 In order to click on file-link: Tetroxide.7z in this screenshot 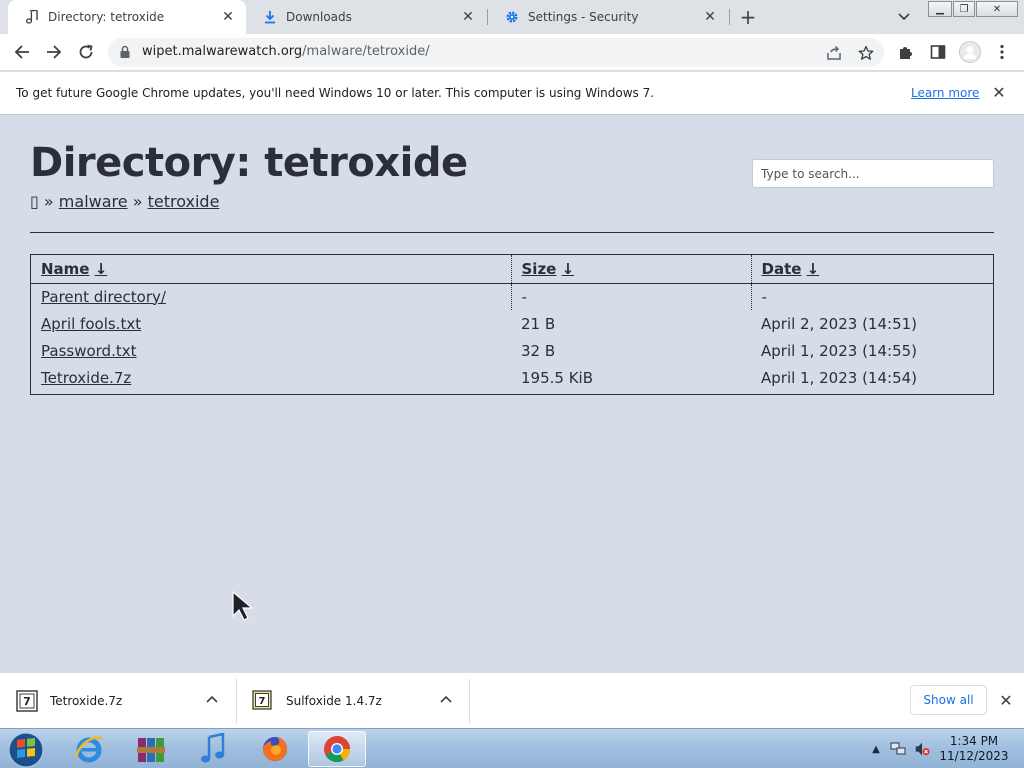, I will do `click(86, 378)`.